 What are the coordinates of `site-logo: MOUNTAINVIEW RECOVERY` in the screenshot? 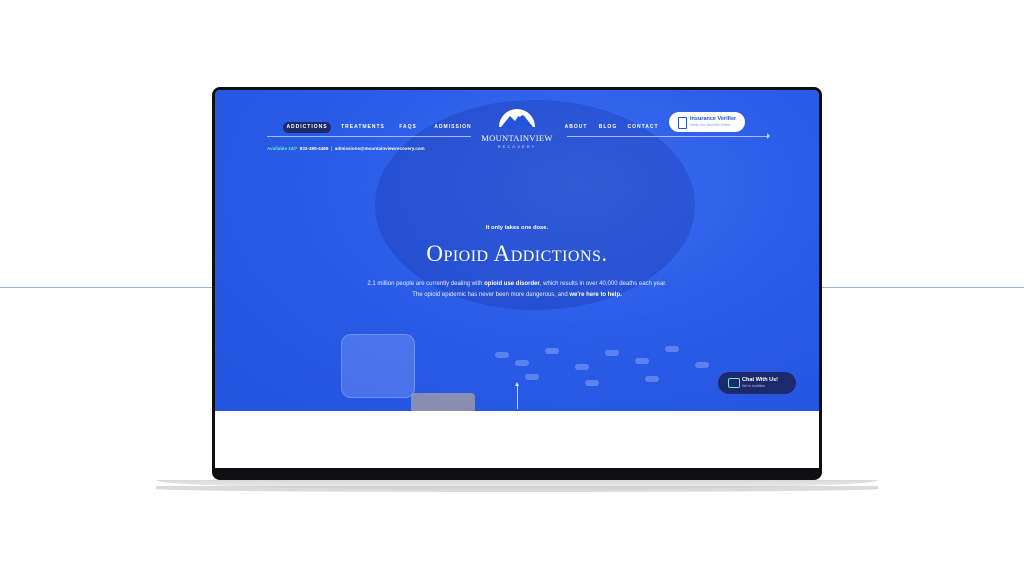 It's located at (517, 127).